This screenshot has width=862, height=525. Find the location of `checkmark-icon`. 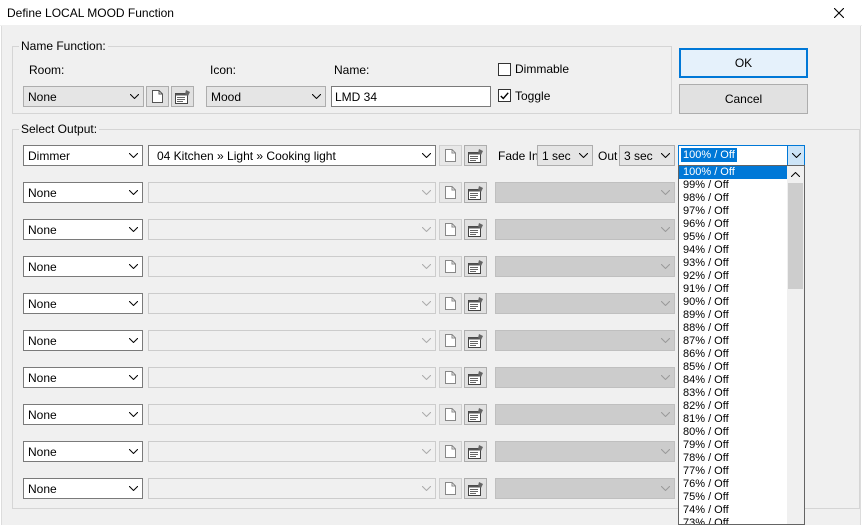

checkmark-icon is located at coordinates (504, 95).